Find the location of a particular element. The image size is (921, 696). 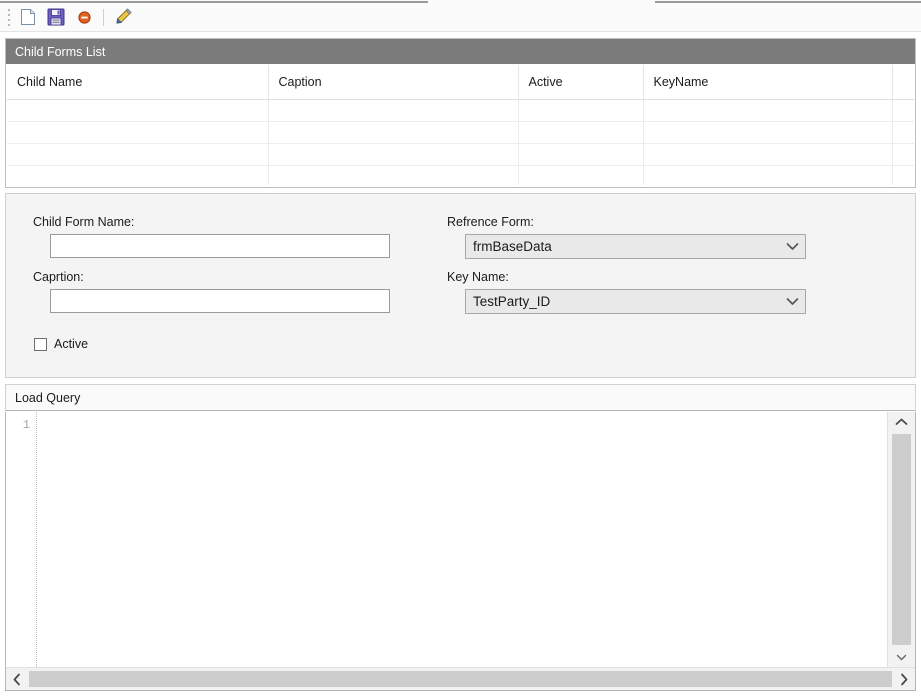

table-header-row: Child Name Caption Active KeyName is located at coordinates (460, 82).